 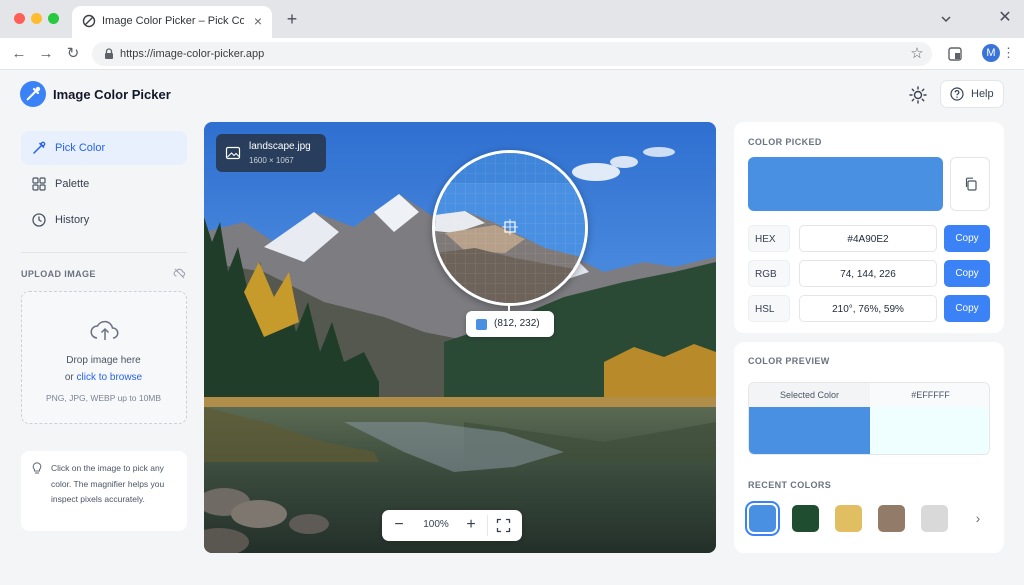 What do you see at coordinates (809, 430) in the screenshot?
I see `selected-color-preview` at bounding box center [809, 430].